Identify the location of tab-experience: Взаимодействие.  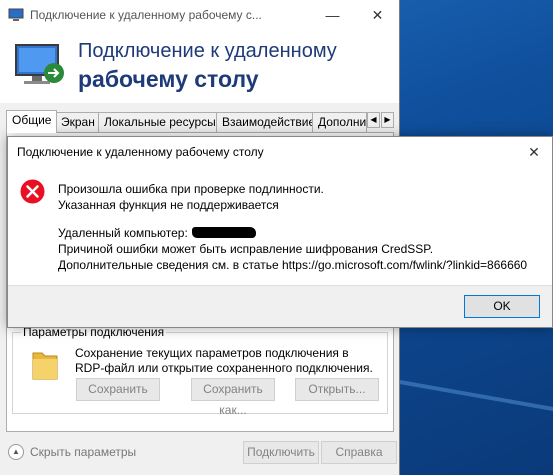
(269, 122).